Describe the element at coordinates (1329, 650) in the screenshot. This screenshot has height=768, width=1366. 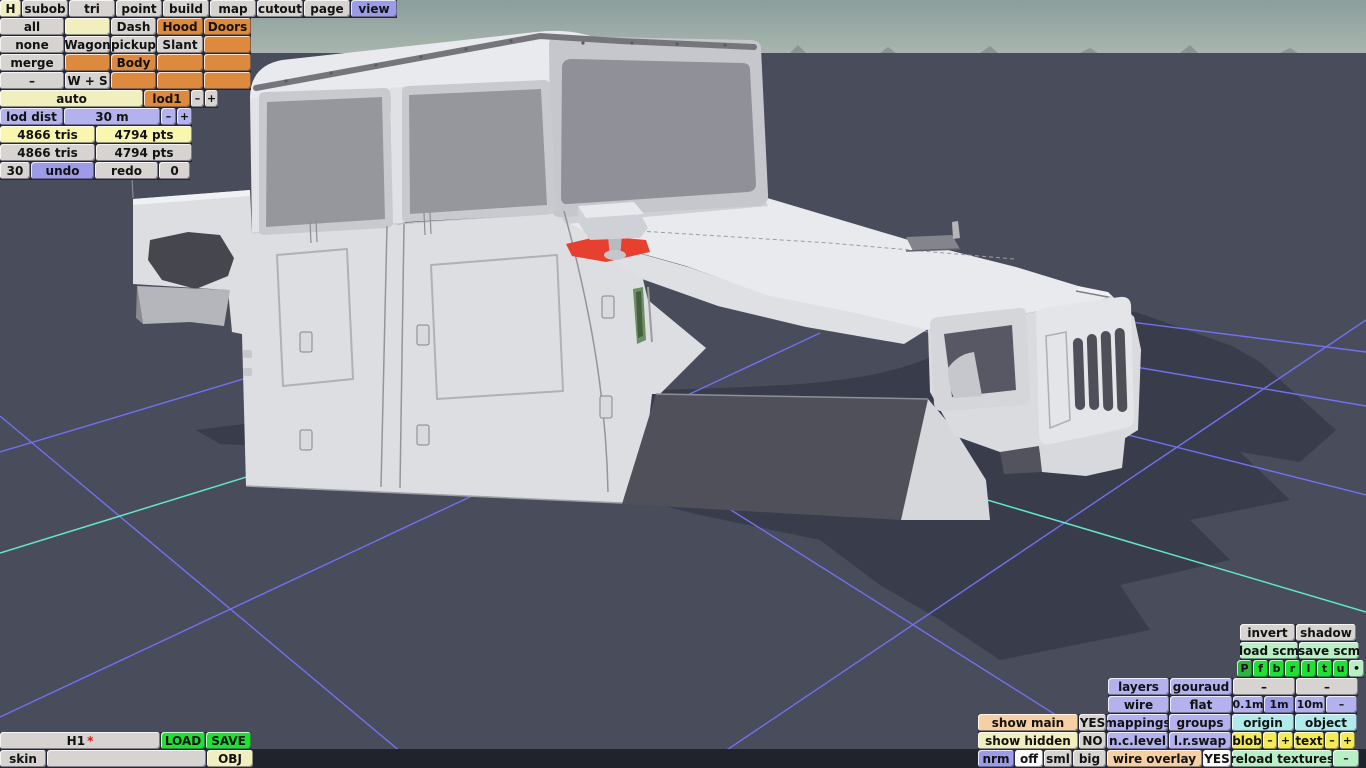
I see `save-scm-button: save scm` at that location.